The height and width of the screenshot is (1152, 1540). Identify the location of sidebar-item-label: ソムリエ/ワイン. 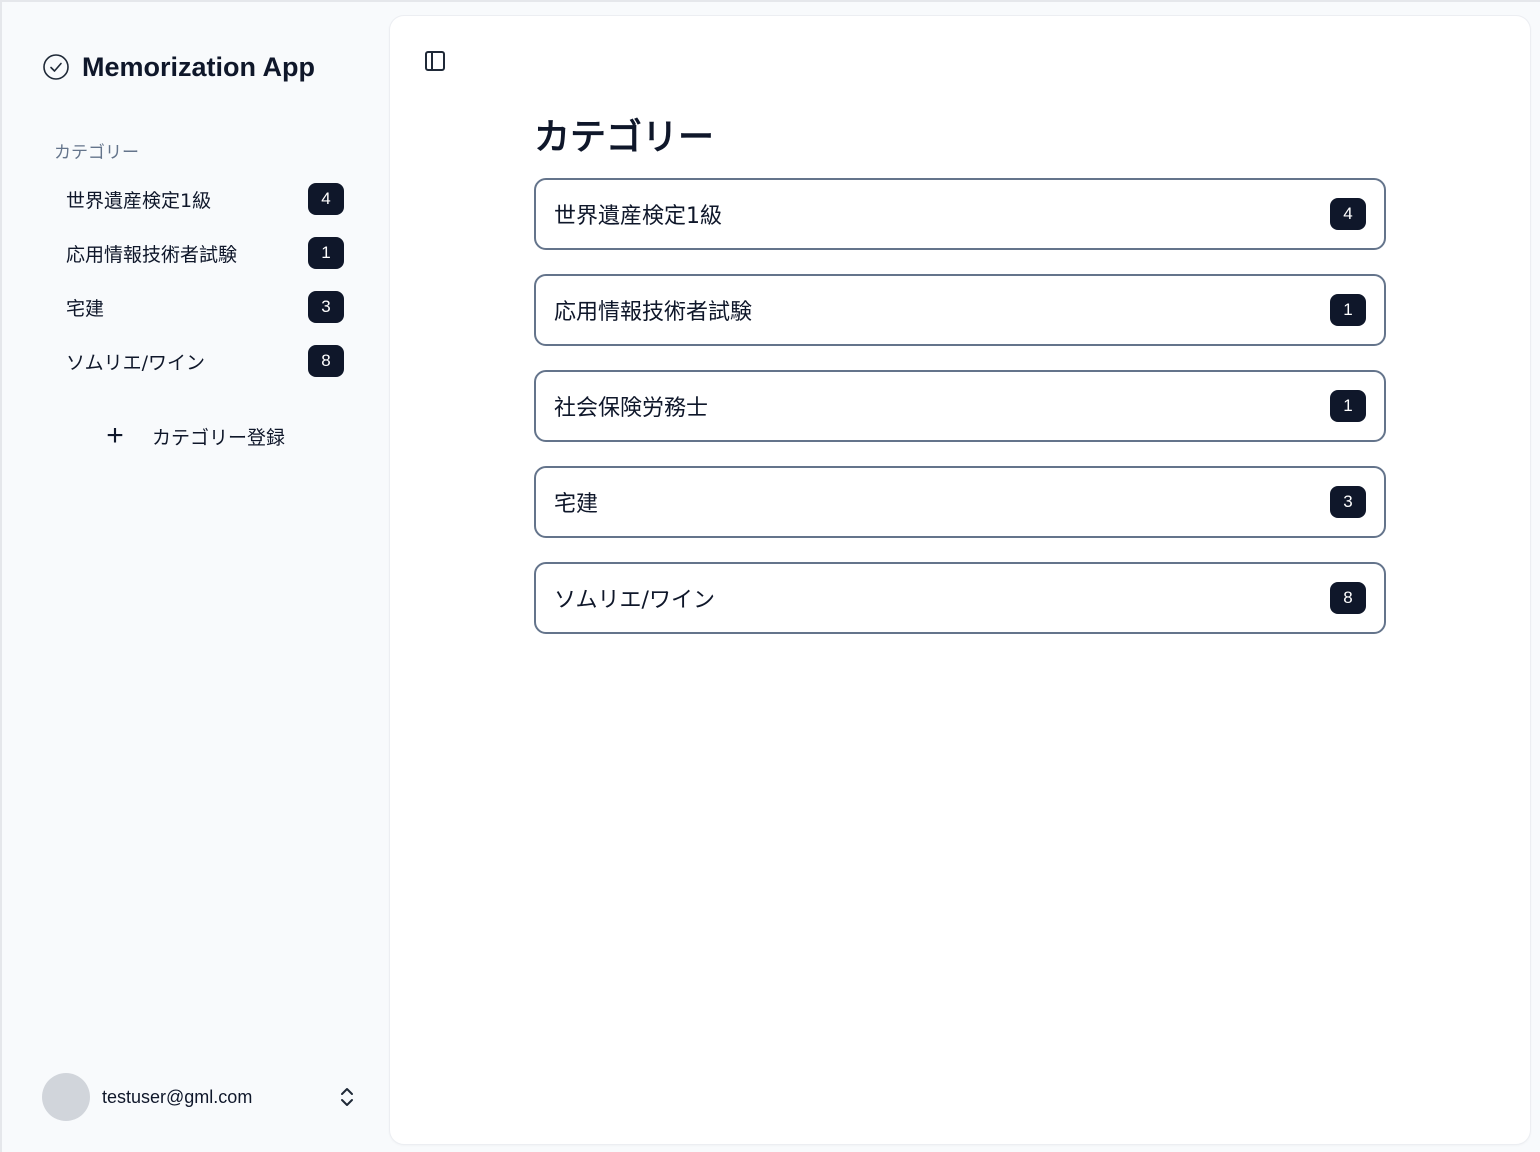
(136, 362).